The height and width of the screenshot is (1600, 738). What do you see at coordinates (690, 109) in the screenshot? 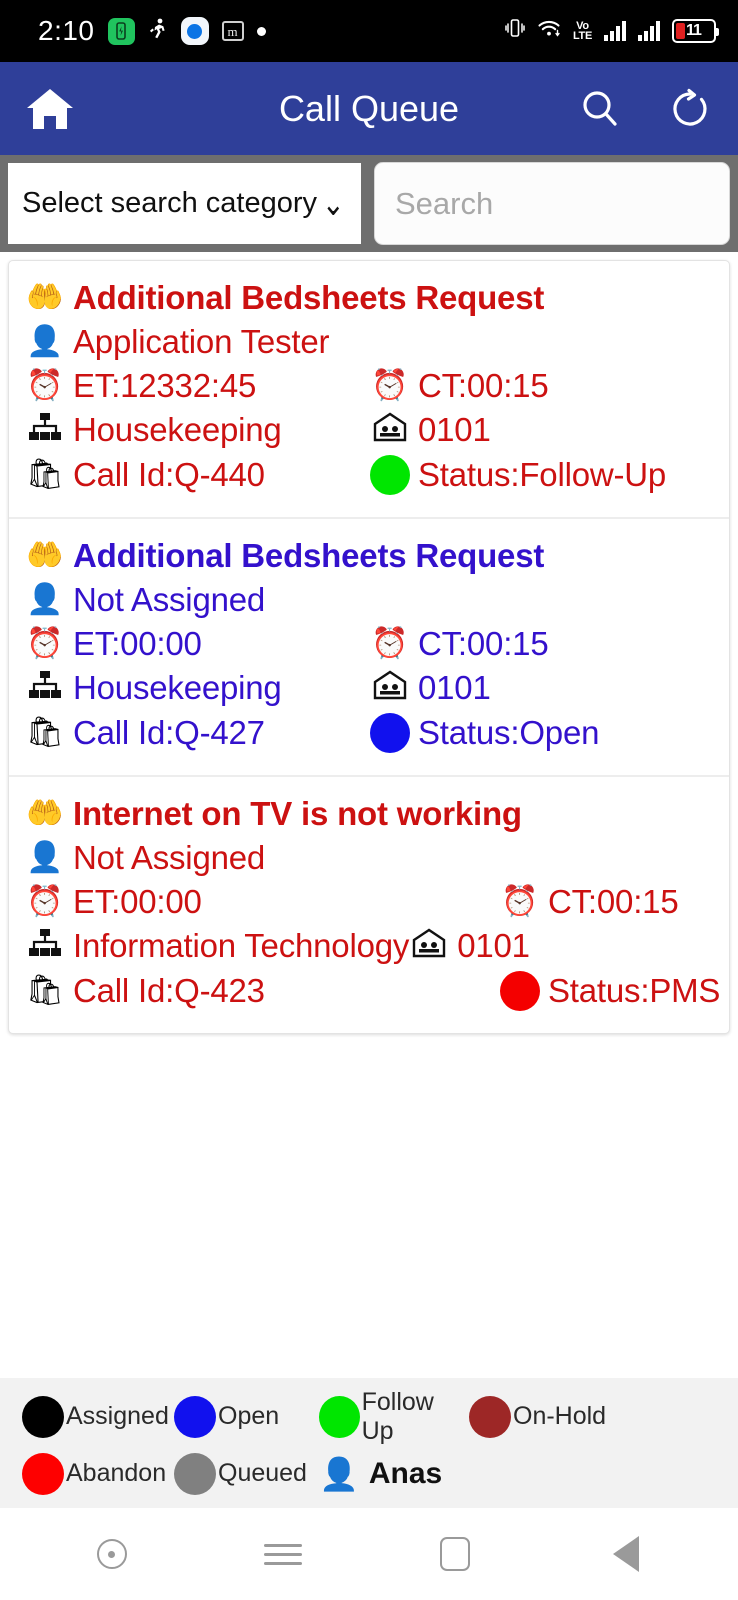
I see `refresh-icon` at bounding box center [690, 109].